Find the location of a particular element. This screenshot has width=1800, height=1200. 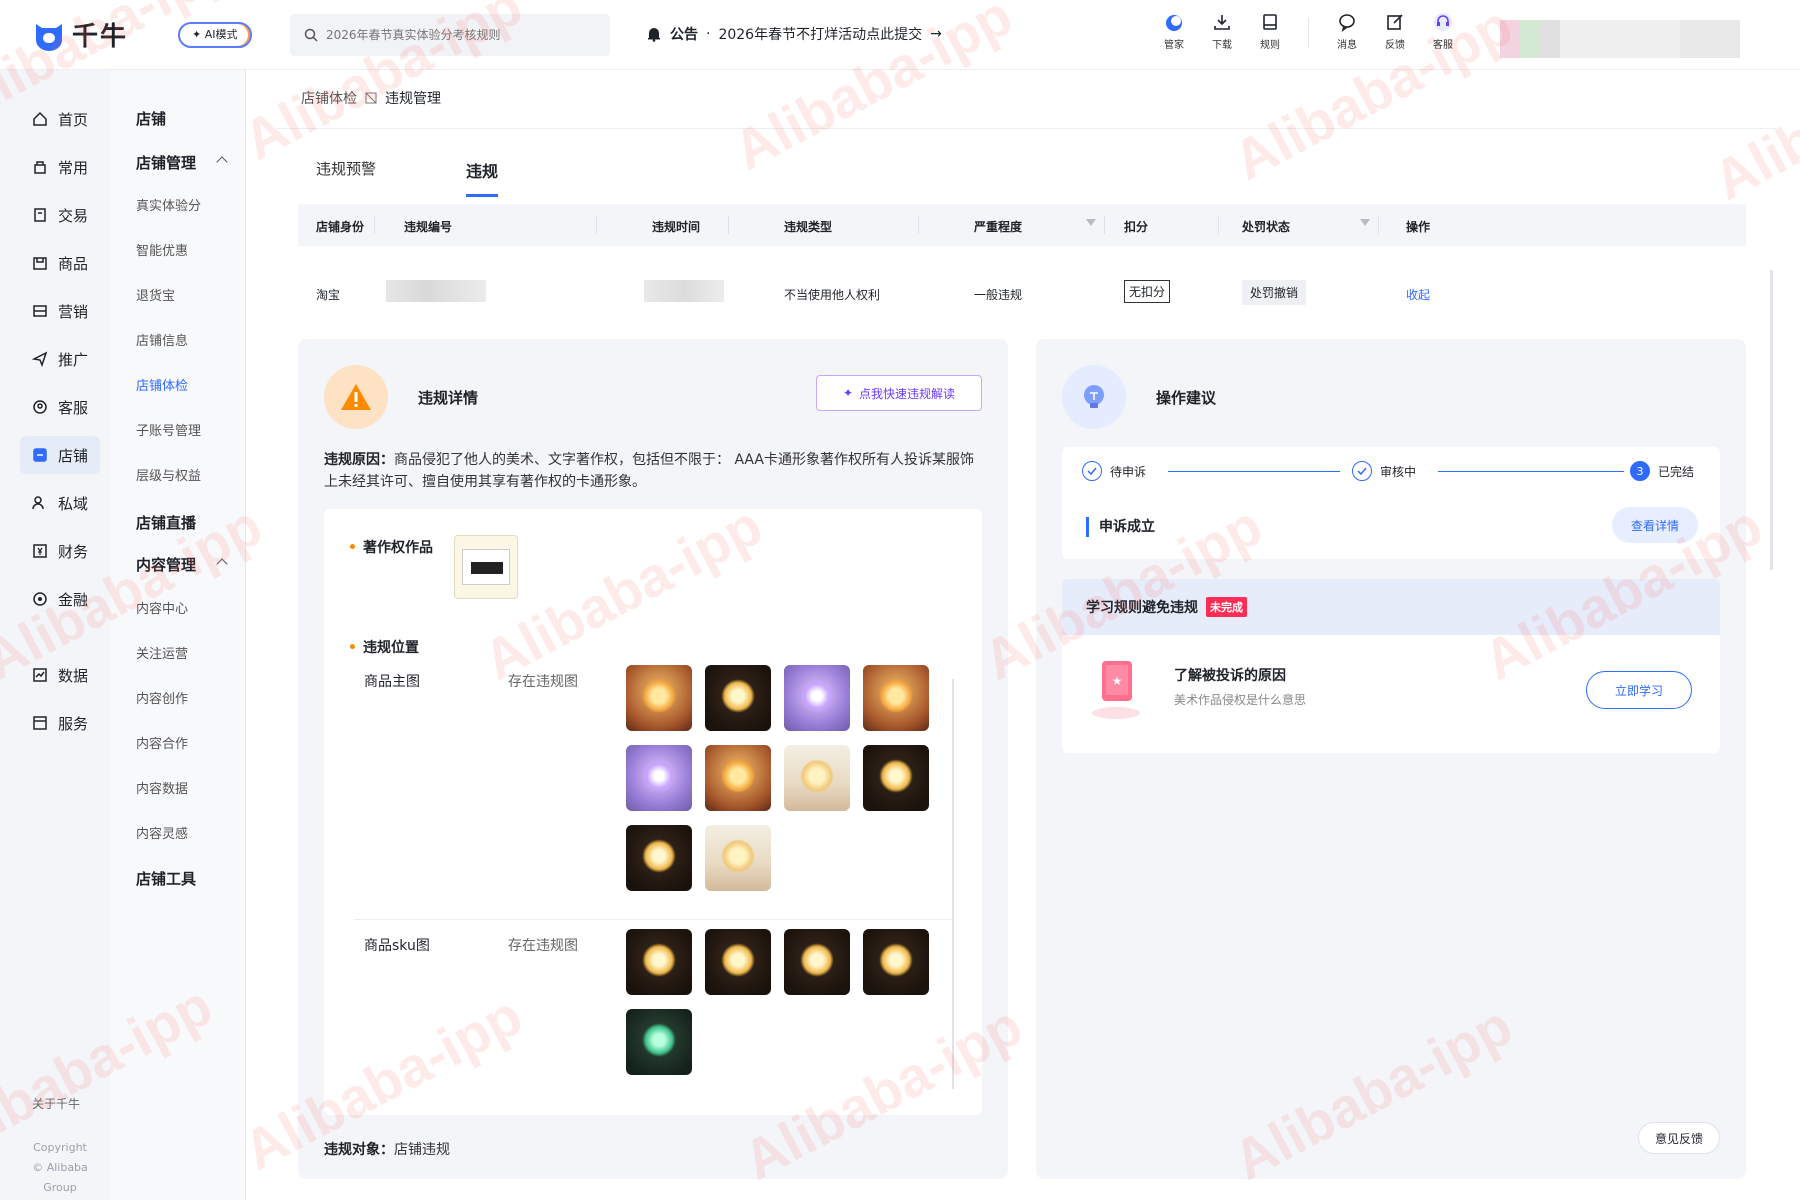

nav-service: 客服 is located at coordinates (60, 407).